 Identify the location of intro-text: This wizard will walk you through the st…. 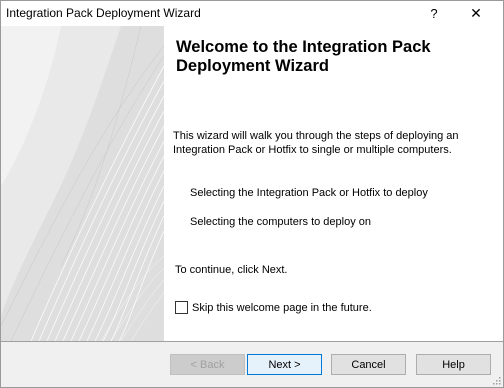
(316, 143).